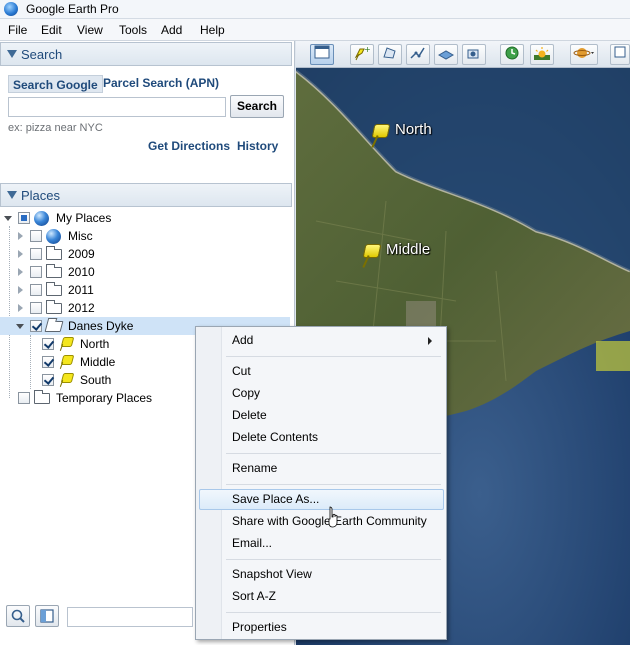  What do you see at coordinates (145, 272) in the screenshot?
I see `tree-item-2010: 2010` at bounding box center [145, 272].